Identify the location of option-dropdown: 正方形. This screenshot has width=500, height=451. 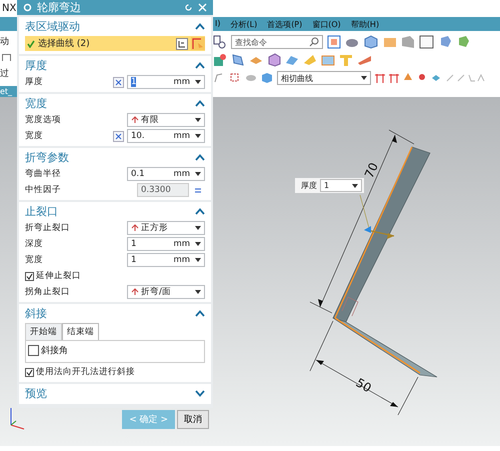
(166, 228).